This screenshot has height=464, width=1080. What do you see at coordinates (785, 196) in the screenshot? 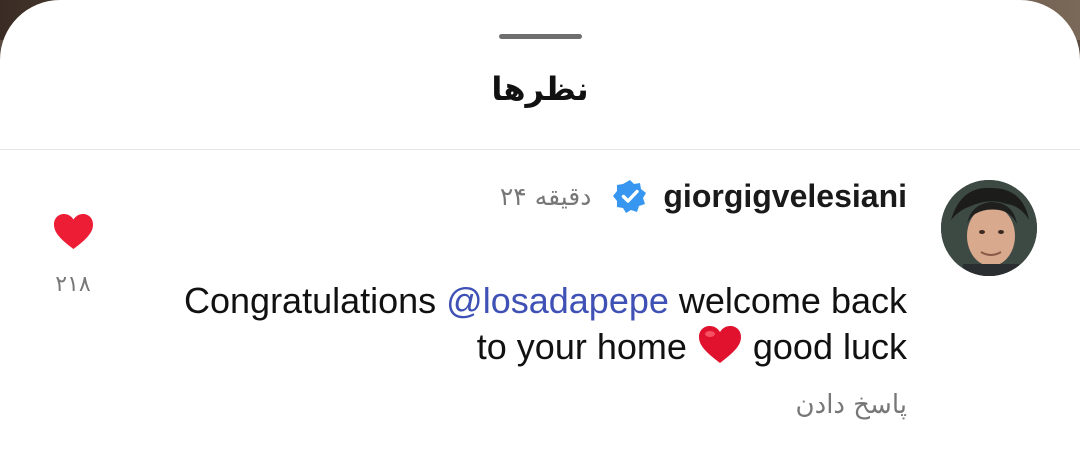
I see `username: giorgigvelesiani` at bounding box center [785, 196].